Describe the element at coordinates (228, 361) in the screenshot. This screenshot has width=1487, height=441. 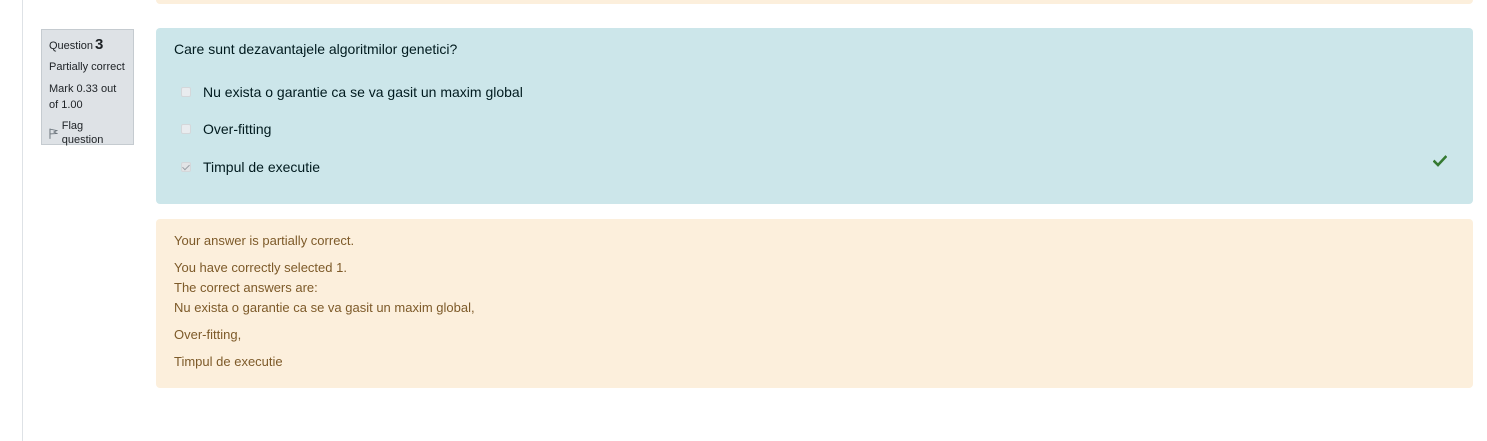
I see `correct-answer-item: Timpul de executie` at that location.